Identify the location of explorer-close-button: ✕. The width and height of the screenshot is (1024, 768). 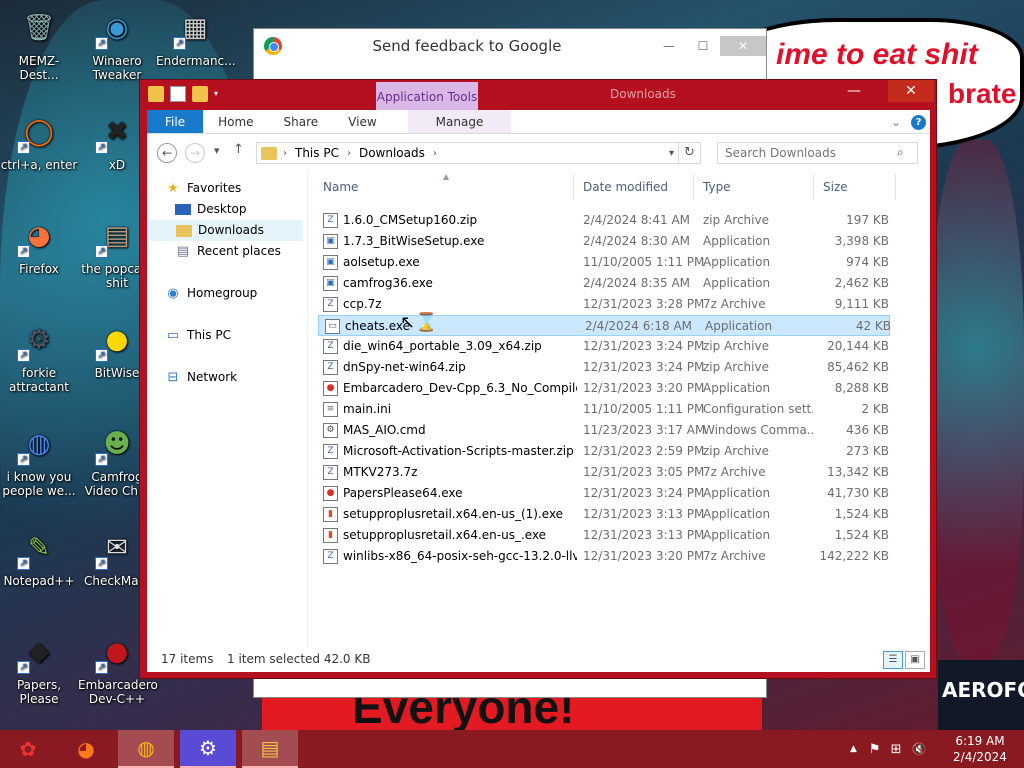
(911, 91).